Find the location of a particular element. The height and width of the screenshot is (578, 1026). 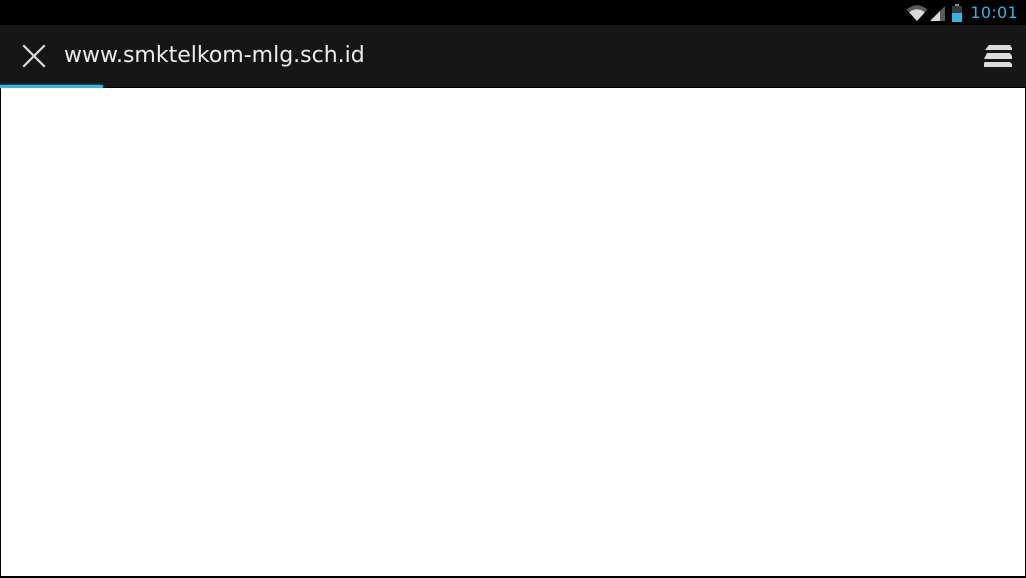

tabs-button is located at coordinates (998, 56).